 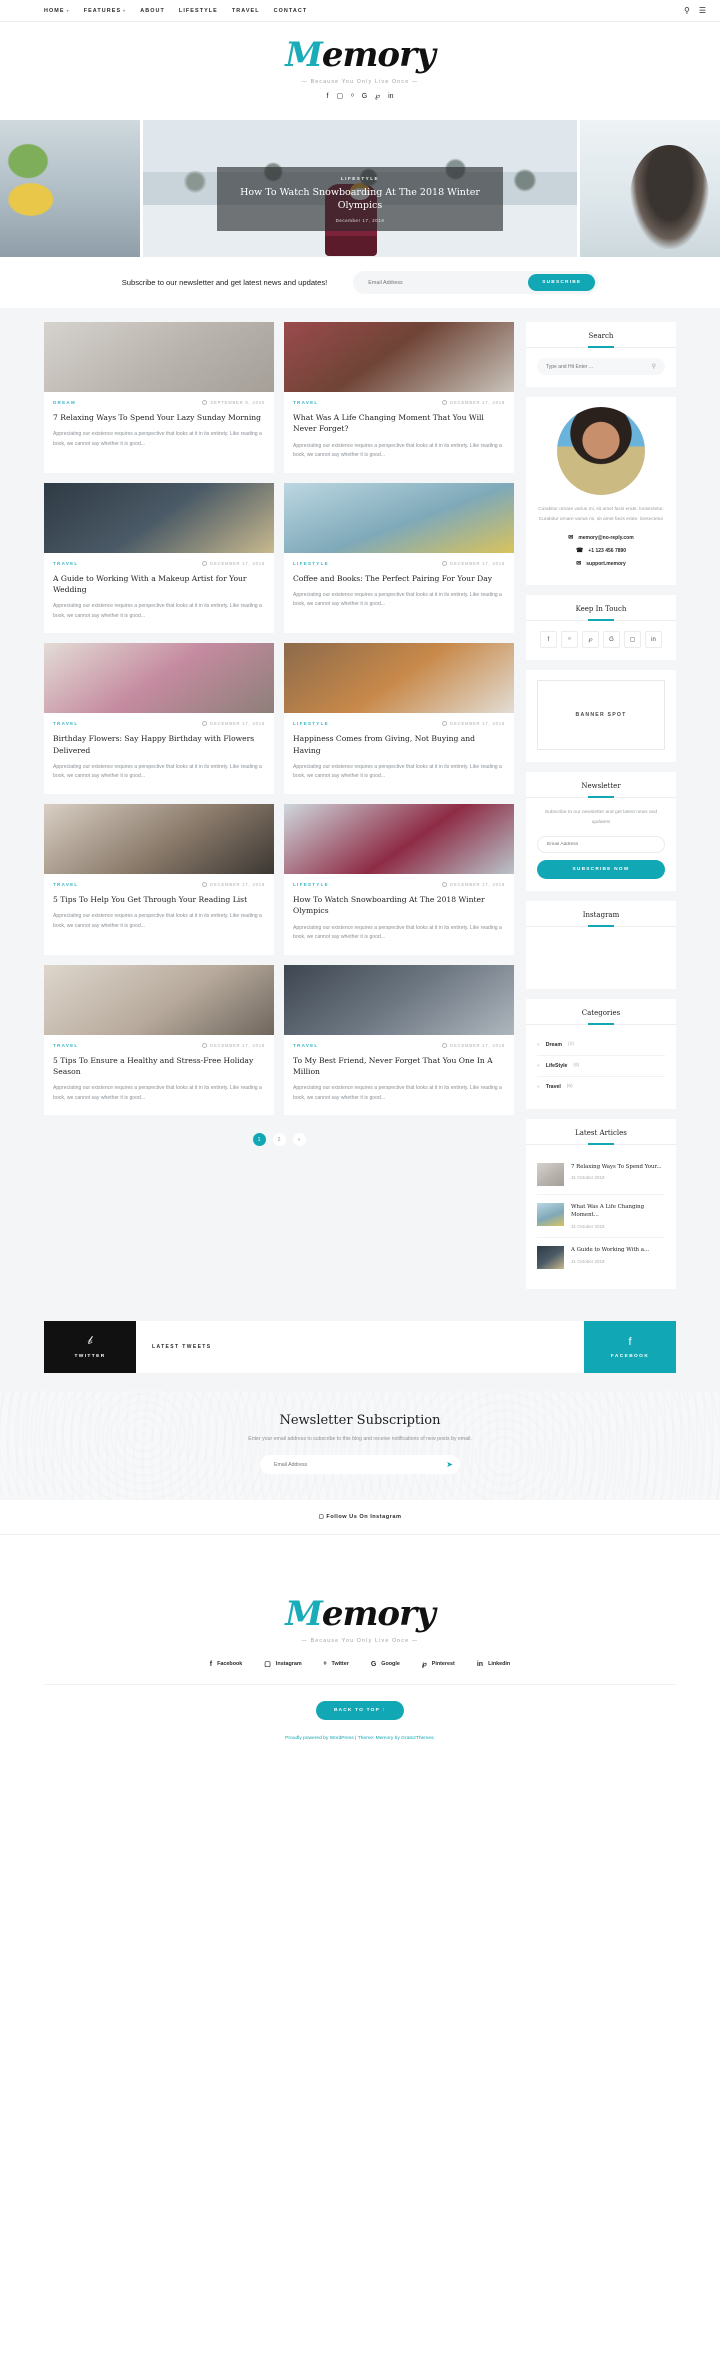 I want to click on nav-item-home: HOME ▾, so click(x=57, y=11).